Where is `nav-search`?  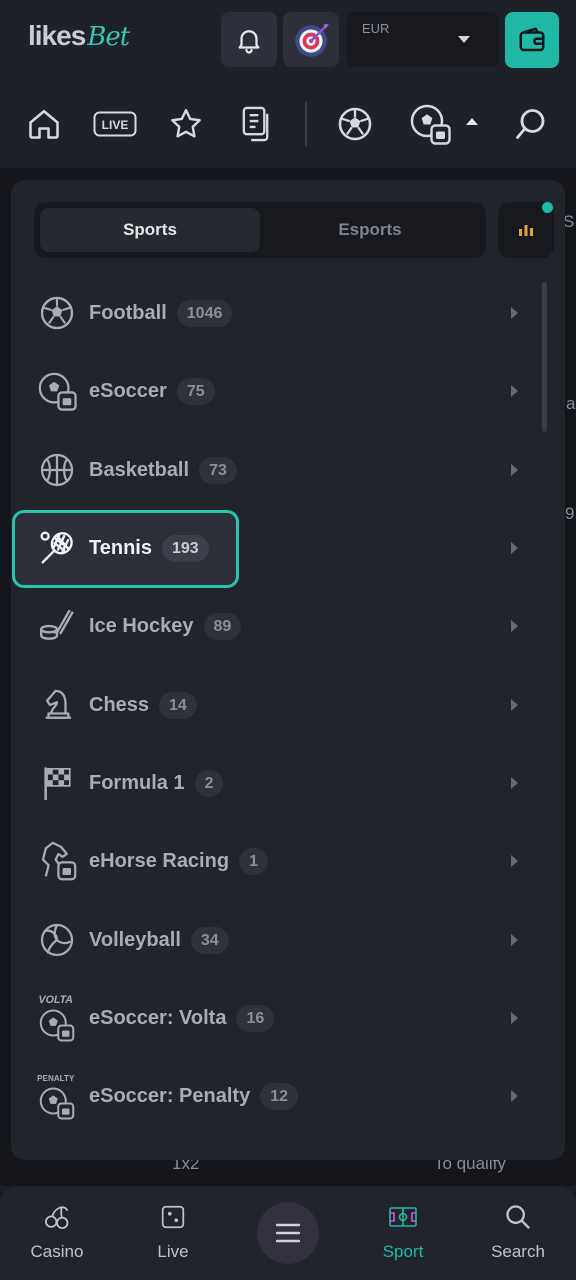
nav-search is located at coordinates (531, 124).